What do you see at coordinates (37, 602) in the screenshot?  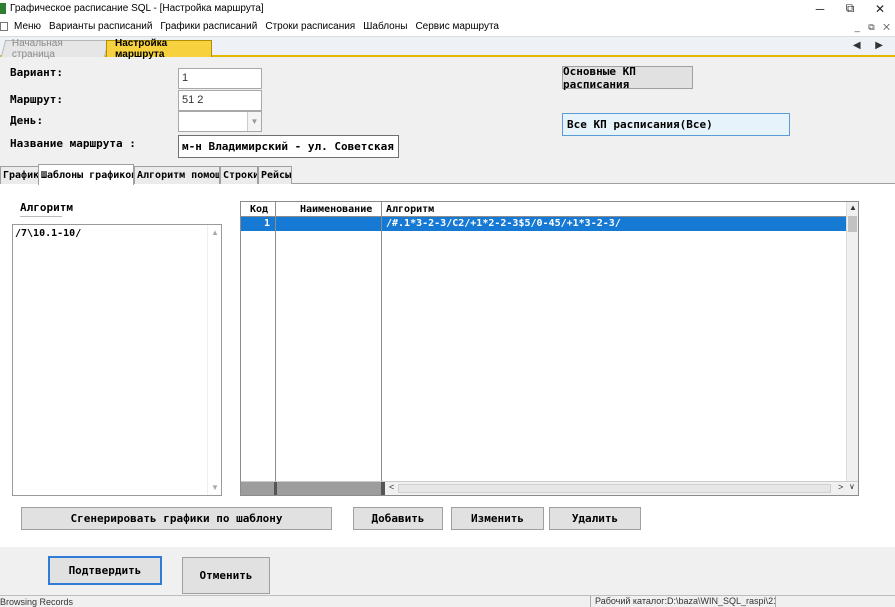 I see `status-left: Browsing Records` at bounding box center [37, 602].